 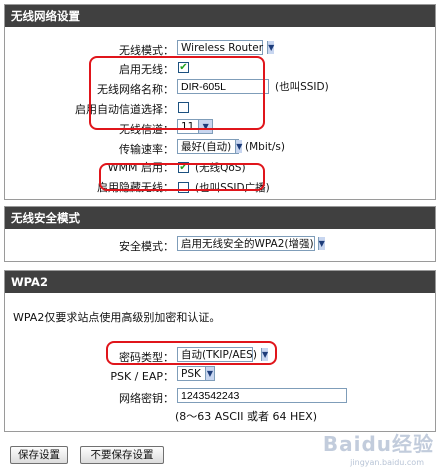 What do you see at coordinates (247, 244) in the screenshot?
I see `security-mode-value: 启用无线安全的WPA2(增强)` at bounding box center [247, 244].